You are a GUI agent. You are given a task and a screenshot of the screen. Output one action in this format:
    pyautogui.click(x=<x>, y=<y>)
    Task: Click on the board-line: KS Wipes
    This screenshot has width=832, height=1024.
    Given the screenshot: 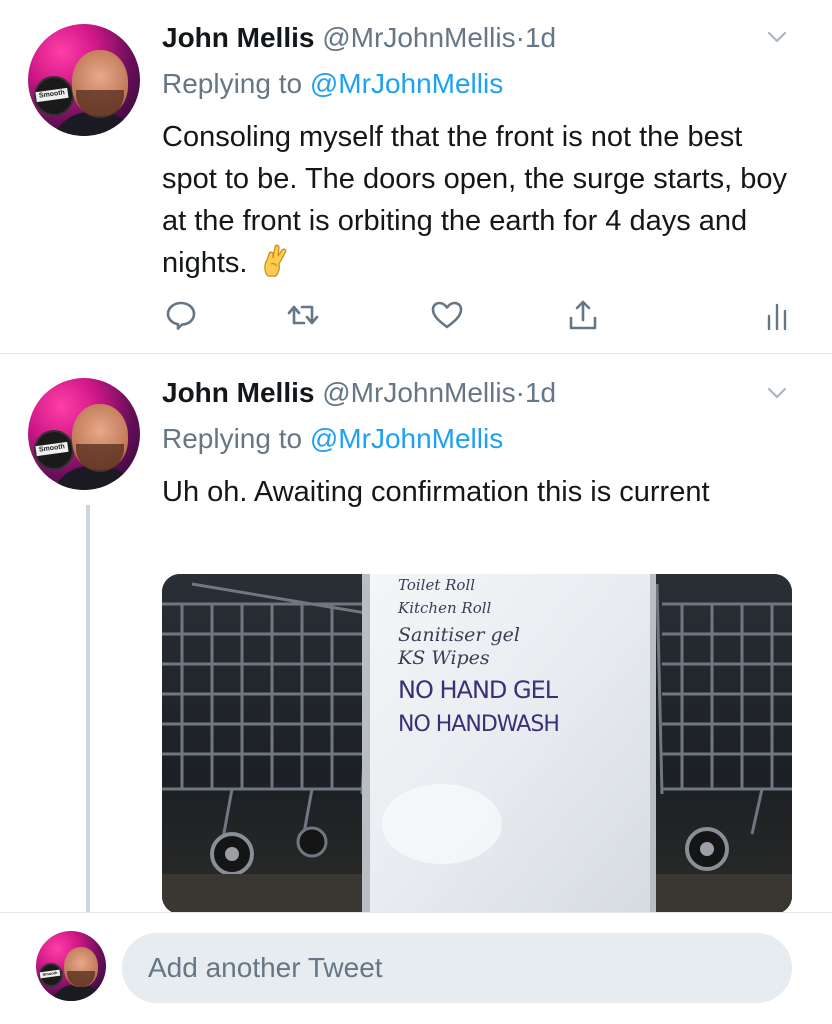 What is the action you would take?
    pyautogui.click(x=444, y=658)
    